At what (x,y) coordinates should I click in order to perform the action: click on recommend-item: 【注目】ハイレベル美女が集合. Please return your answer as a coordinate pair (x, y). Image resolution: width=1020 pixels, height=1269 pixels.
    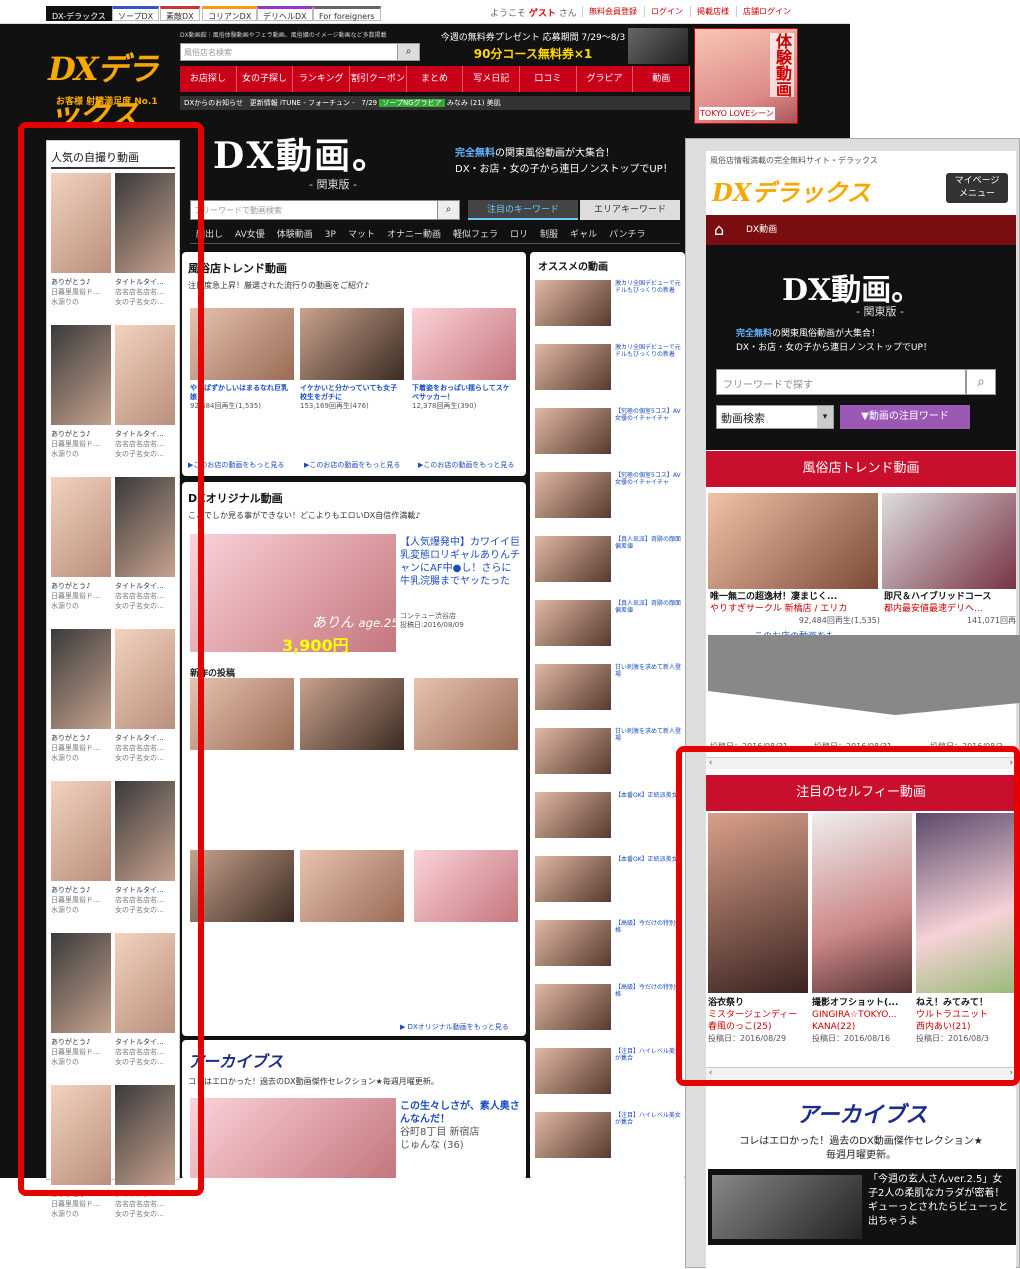
    Looking at the image, I should click on (610, 1072).